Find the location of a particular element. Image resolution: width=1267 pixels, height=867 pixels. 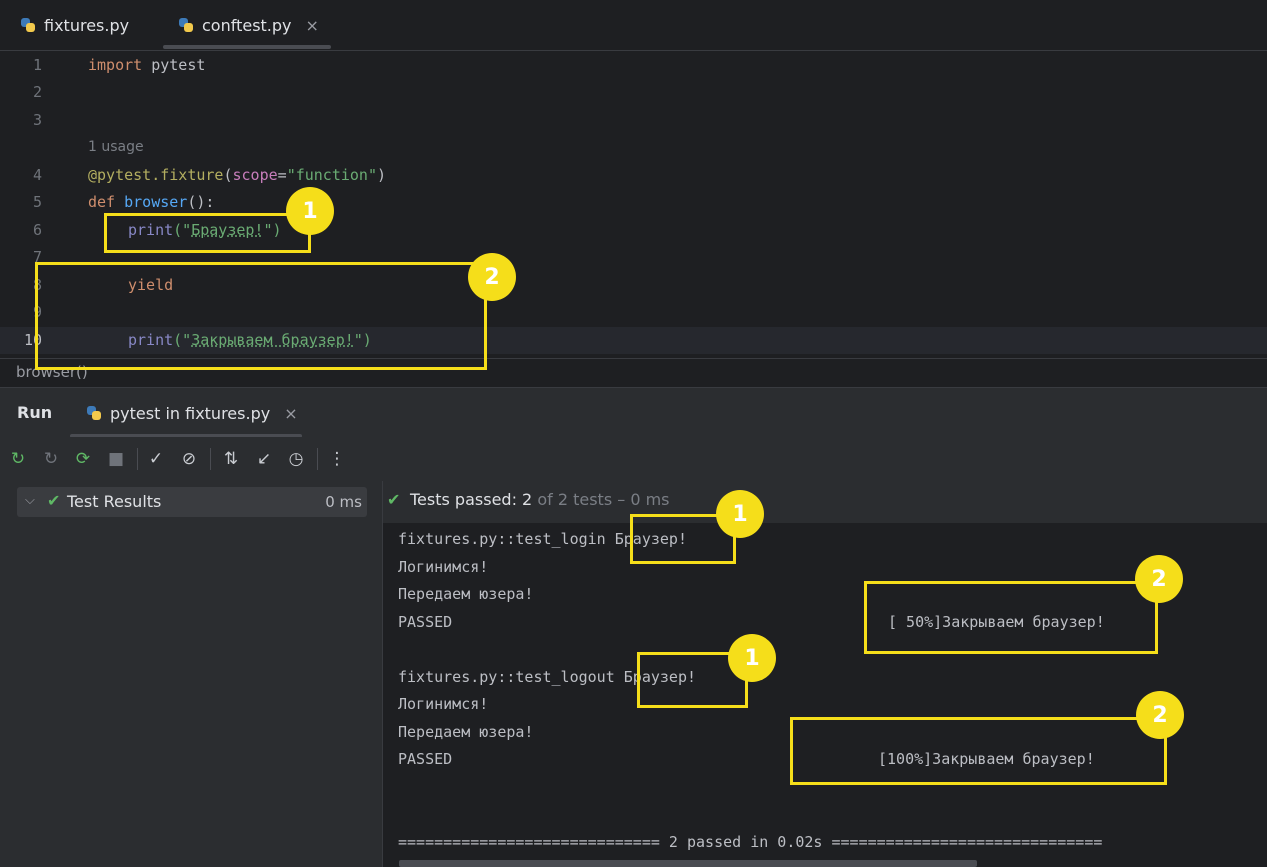

run-tab: pytest in fixtures.py × is located at coordinates (192, 413).